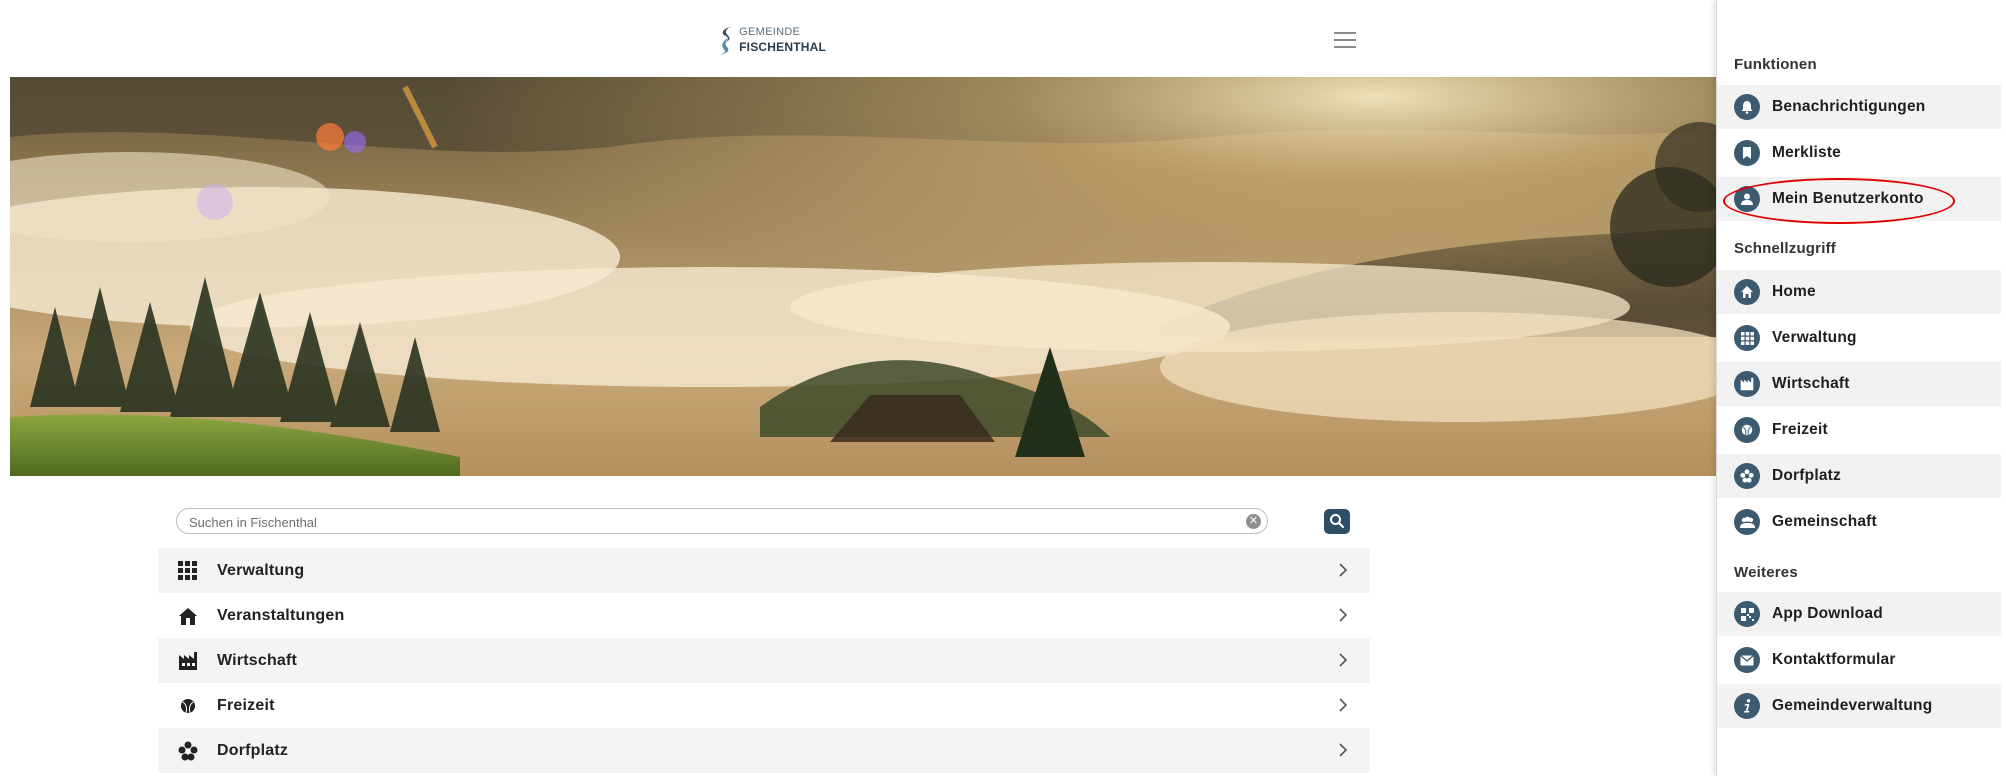 This screenshot has width=2006, height=776. I want to click on menu-item-label: Verwaltung, so click(1814, 337).